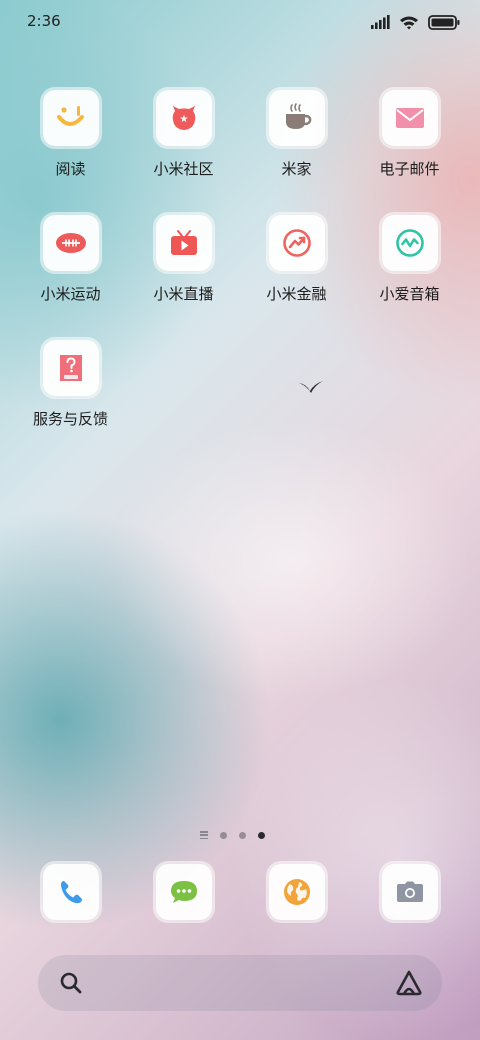 This screenshot has width=480, height=1040. What do you see at coordinates (204, 835) in the screenshot?
I see `home-list-indicator` at bounding box center [204, 835].